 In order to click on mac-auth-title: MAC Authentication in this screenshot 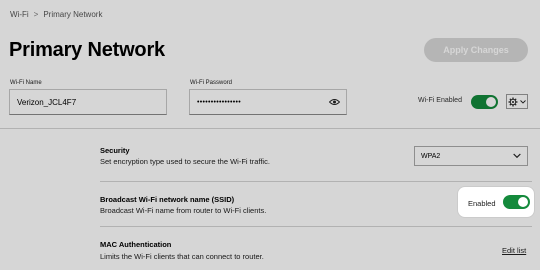, I will do `click(136, 244)`.